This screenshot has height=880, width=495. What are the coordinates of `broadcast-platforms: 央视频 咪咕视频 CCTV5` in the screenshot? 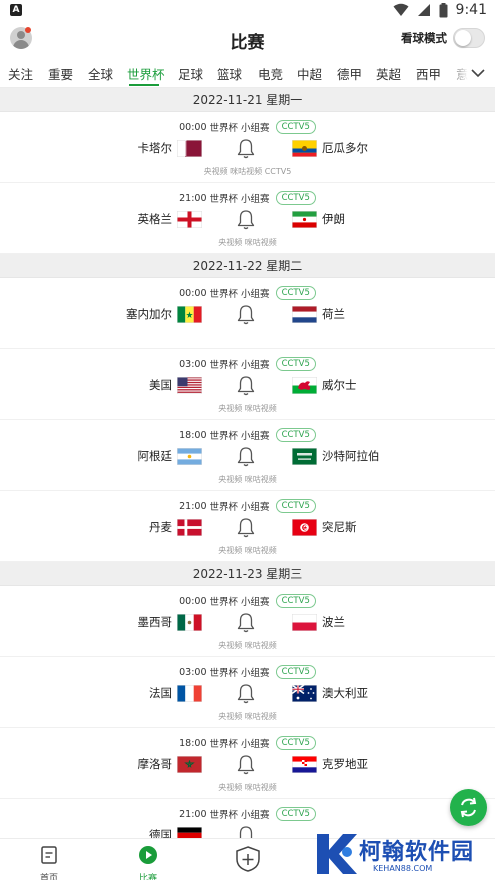 It's located at (247, 171).